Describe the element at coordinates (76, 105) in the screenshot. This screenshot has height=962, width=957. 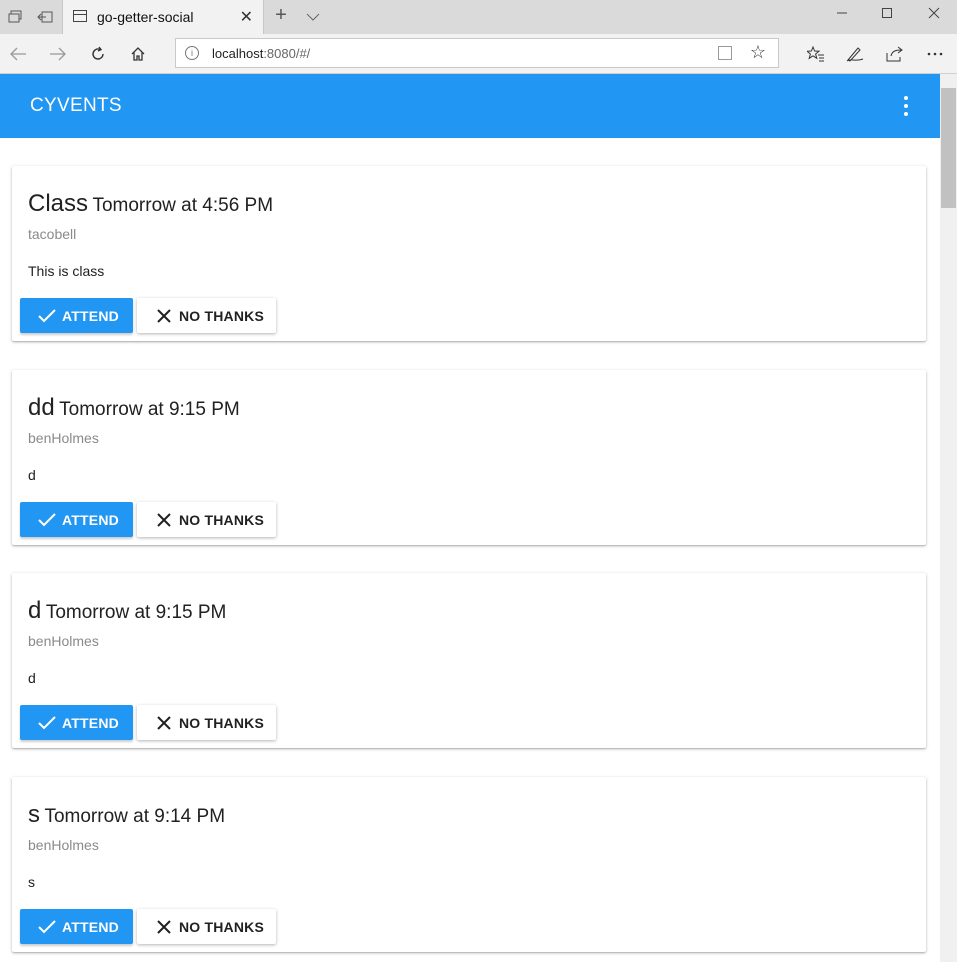
I see `app-title: CYVENTS` at that location.